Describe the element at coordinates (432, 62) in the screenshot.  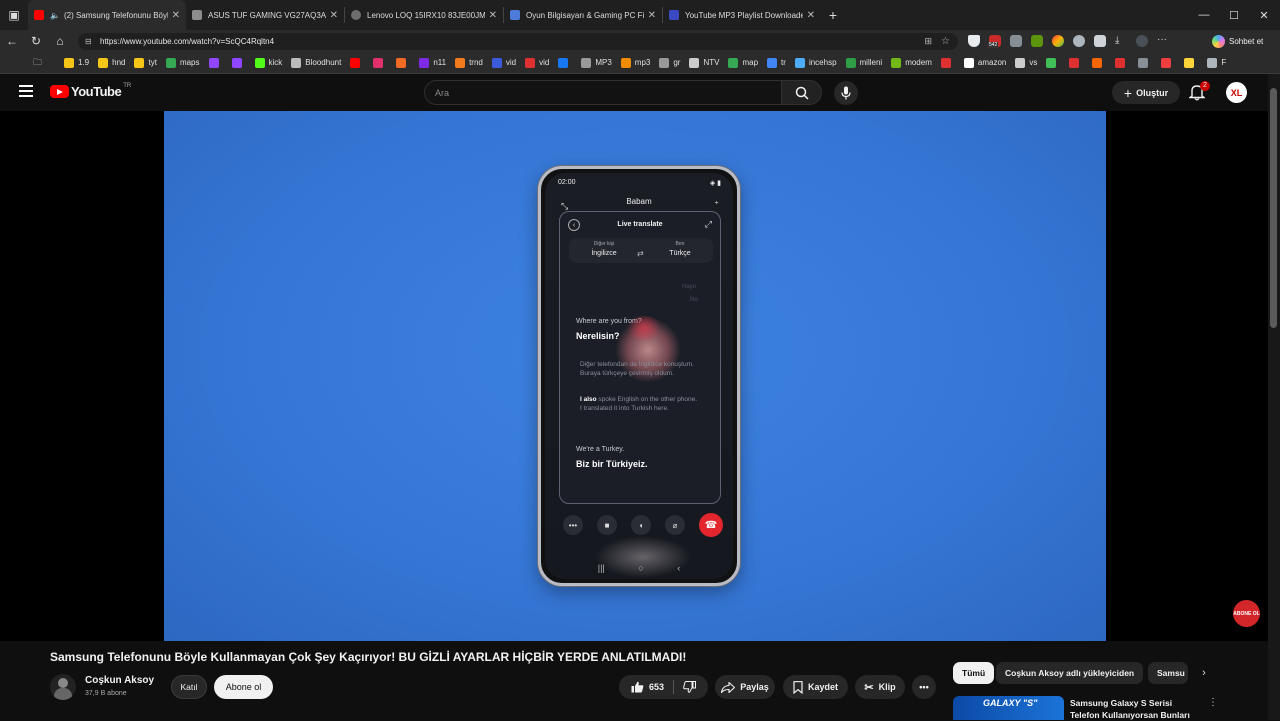
I see `bookmark-item: n11` at that location.